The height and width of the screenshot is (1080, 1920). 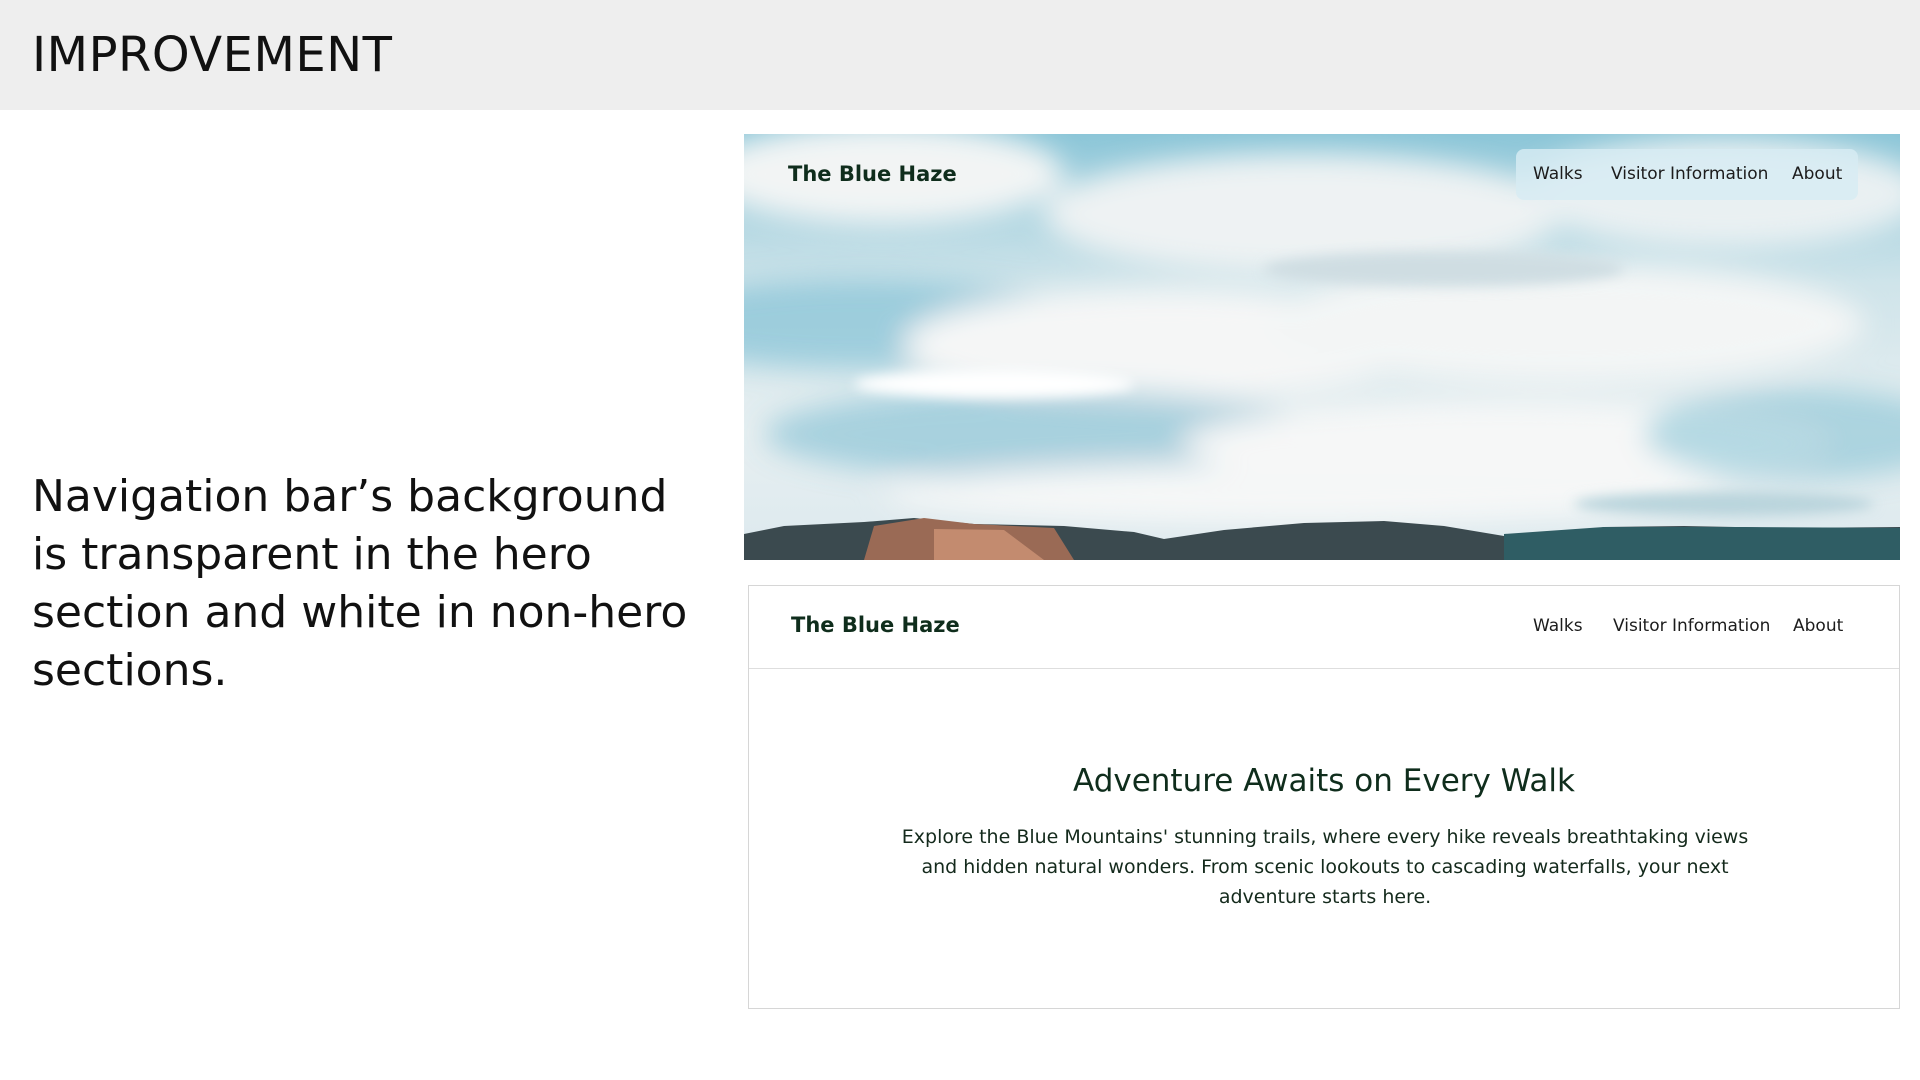 I want to click on page-nav-walks: Walks, so click(x=1558, y=626).